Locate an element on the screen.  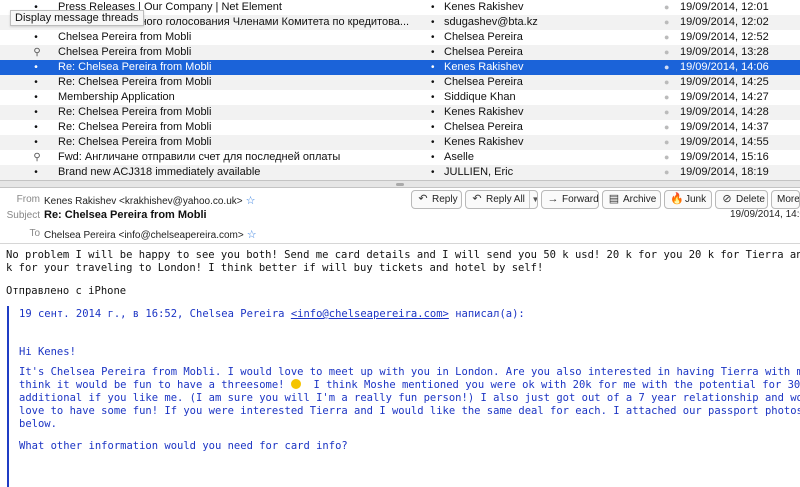
quote-intro-suffix: написал(а): is located at coordinates (486, 314).